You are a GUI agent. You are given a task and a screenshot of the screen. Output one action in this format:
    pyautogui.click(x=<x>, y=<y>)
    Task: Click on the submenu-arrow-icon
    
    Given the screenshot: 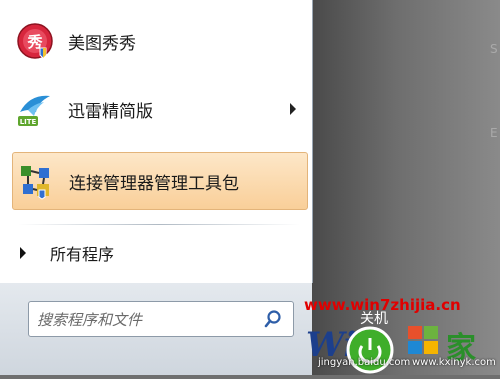 What is the action you would take?
    pyautogui.click(x=293, y=109)
    